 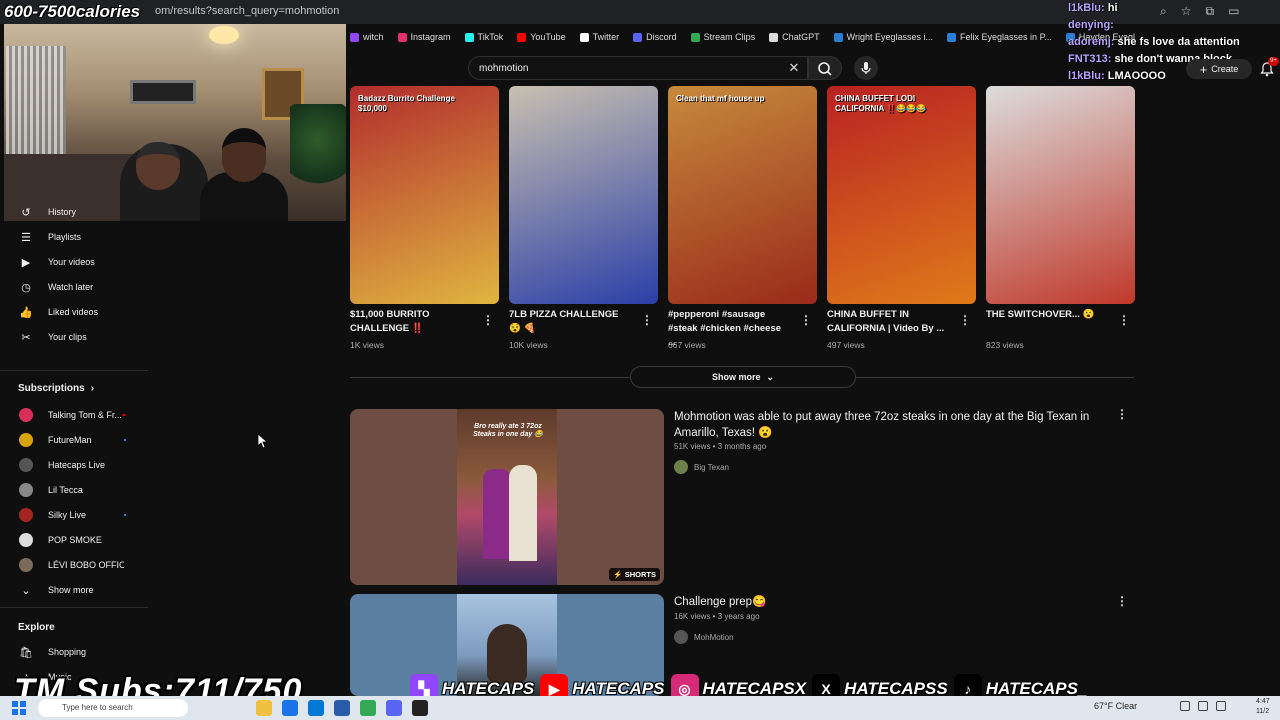 I want to click on address-bar: om/results?search_query=mohmotion, so click(x=247, y=11).